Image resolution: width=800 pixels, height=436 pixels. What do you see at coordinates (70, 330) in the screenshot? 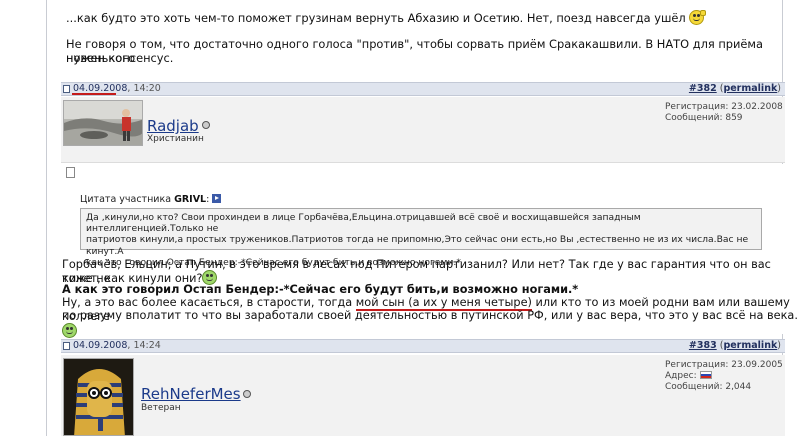
I see `smiley-icon` at bounding box center [70, 330].